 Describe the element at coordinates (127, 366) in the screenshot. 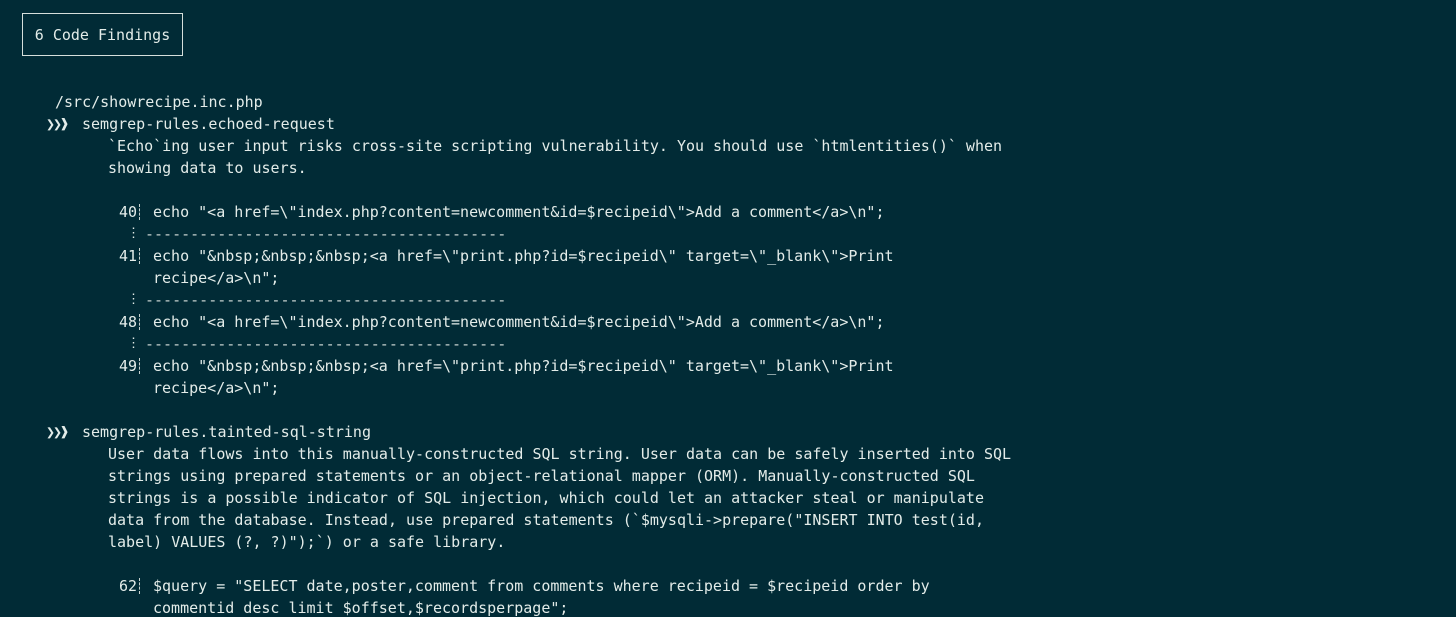

I see `code-line-number: 49` at that location.